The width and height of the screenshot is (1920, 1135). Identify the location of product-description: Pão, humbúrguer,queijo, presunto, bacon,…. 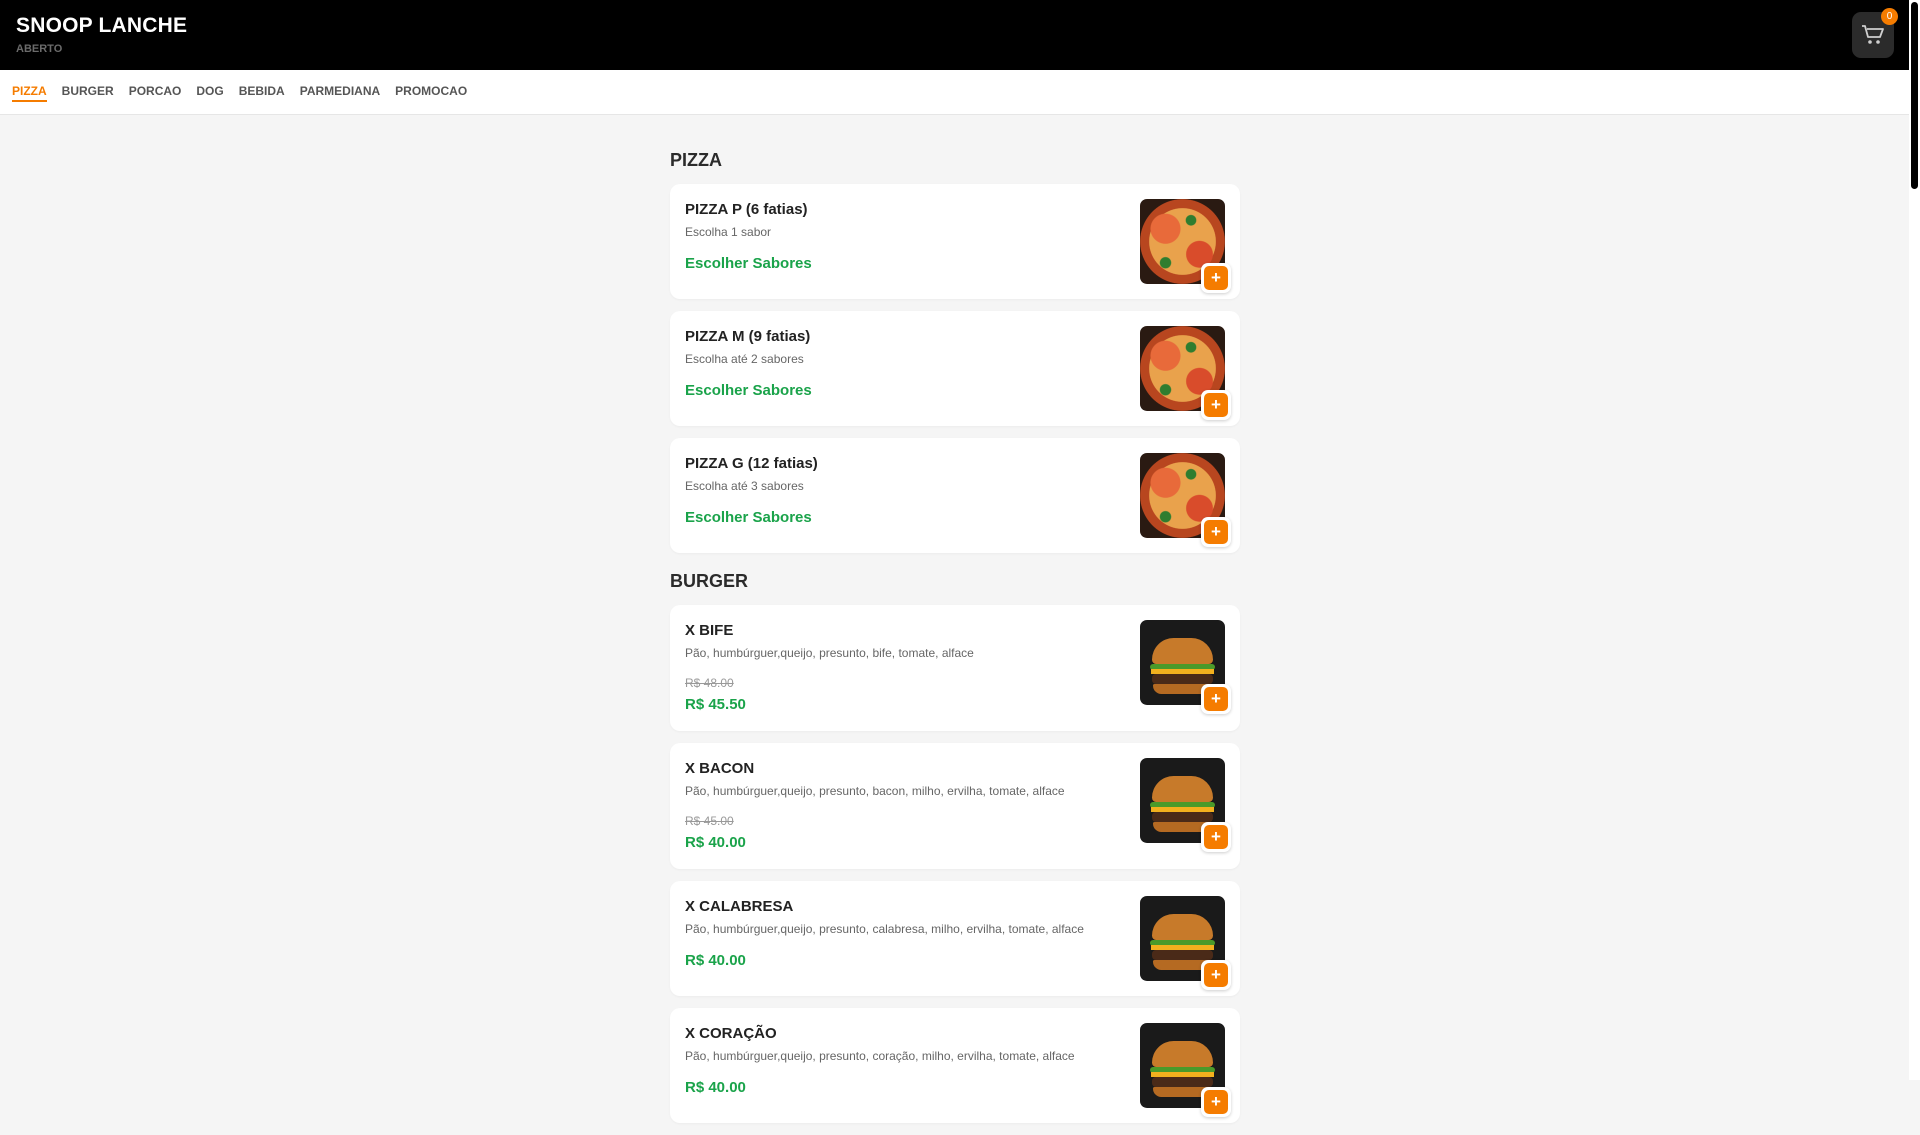
(875, 791).